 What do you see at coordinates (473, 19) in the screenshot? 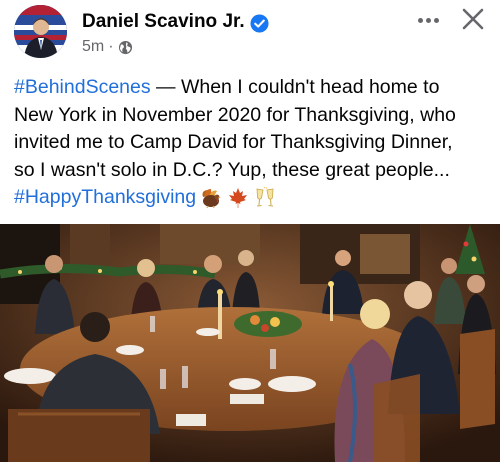
I see `close-icon` at bounding box center [473, 19].